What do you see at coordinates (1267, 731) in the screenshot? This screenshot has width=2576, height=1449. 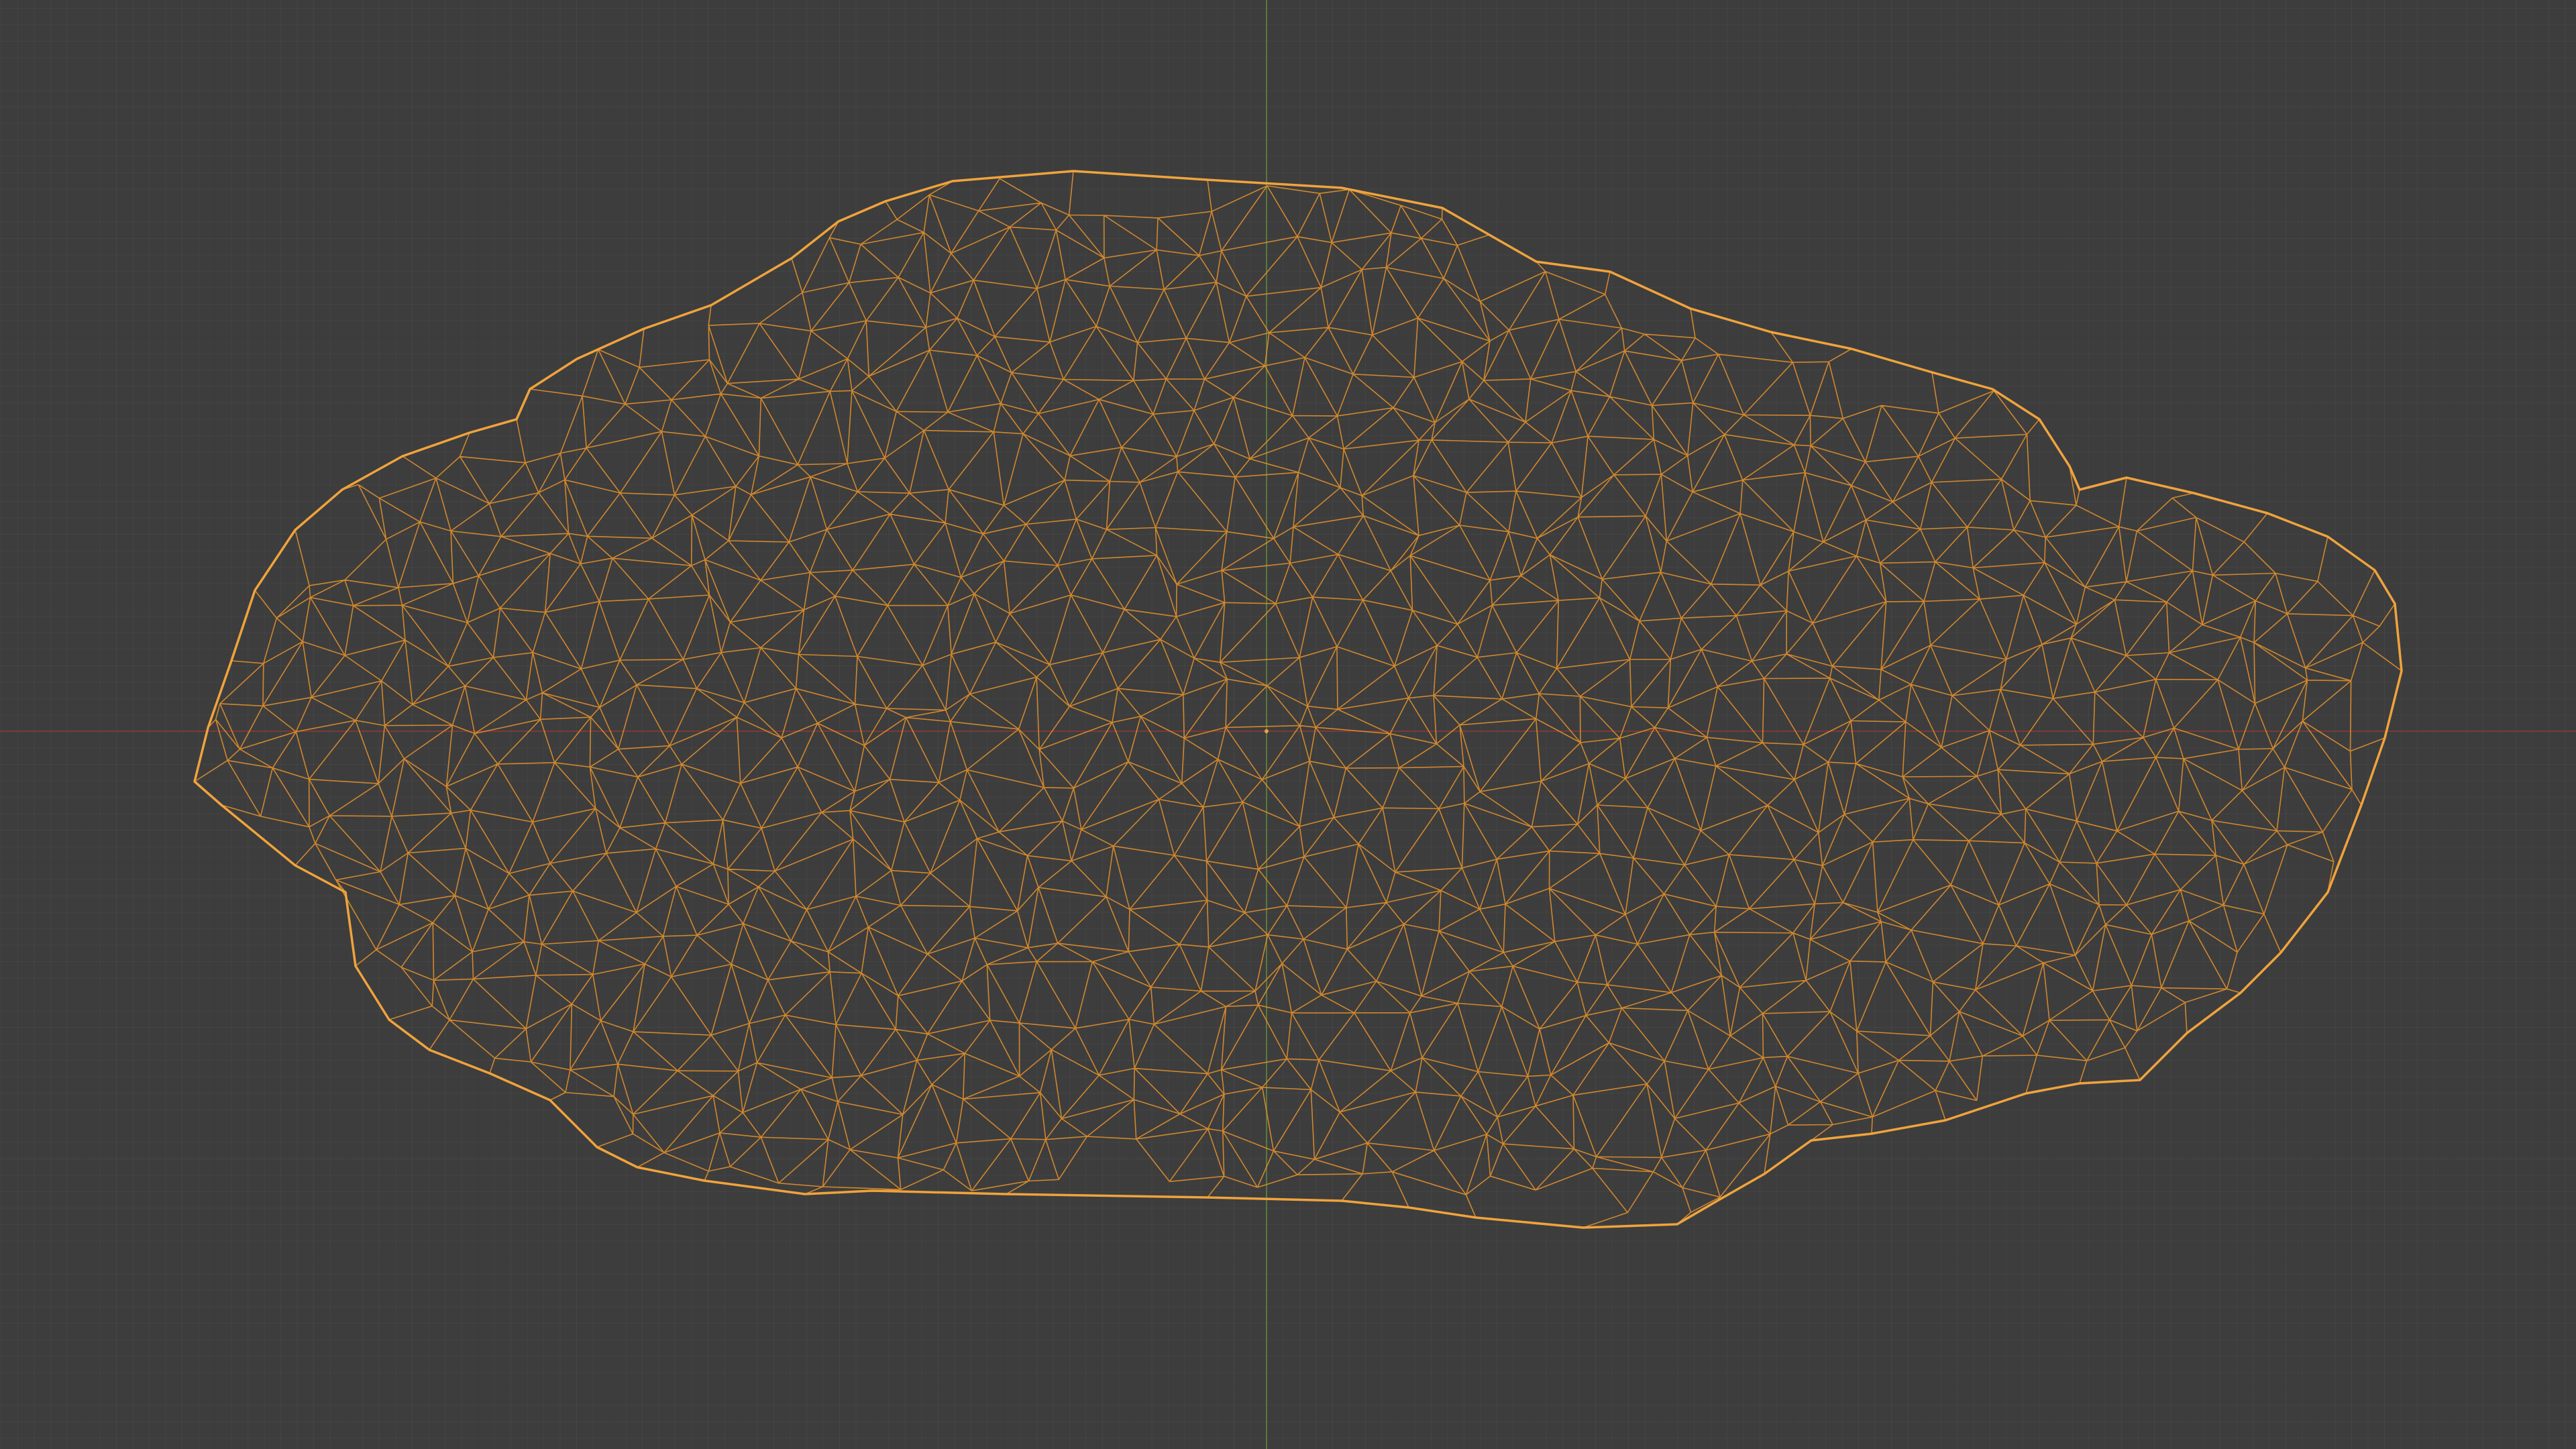 I see `object-origin-dot` at bounding box center [1267, 731].